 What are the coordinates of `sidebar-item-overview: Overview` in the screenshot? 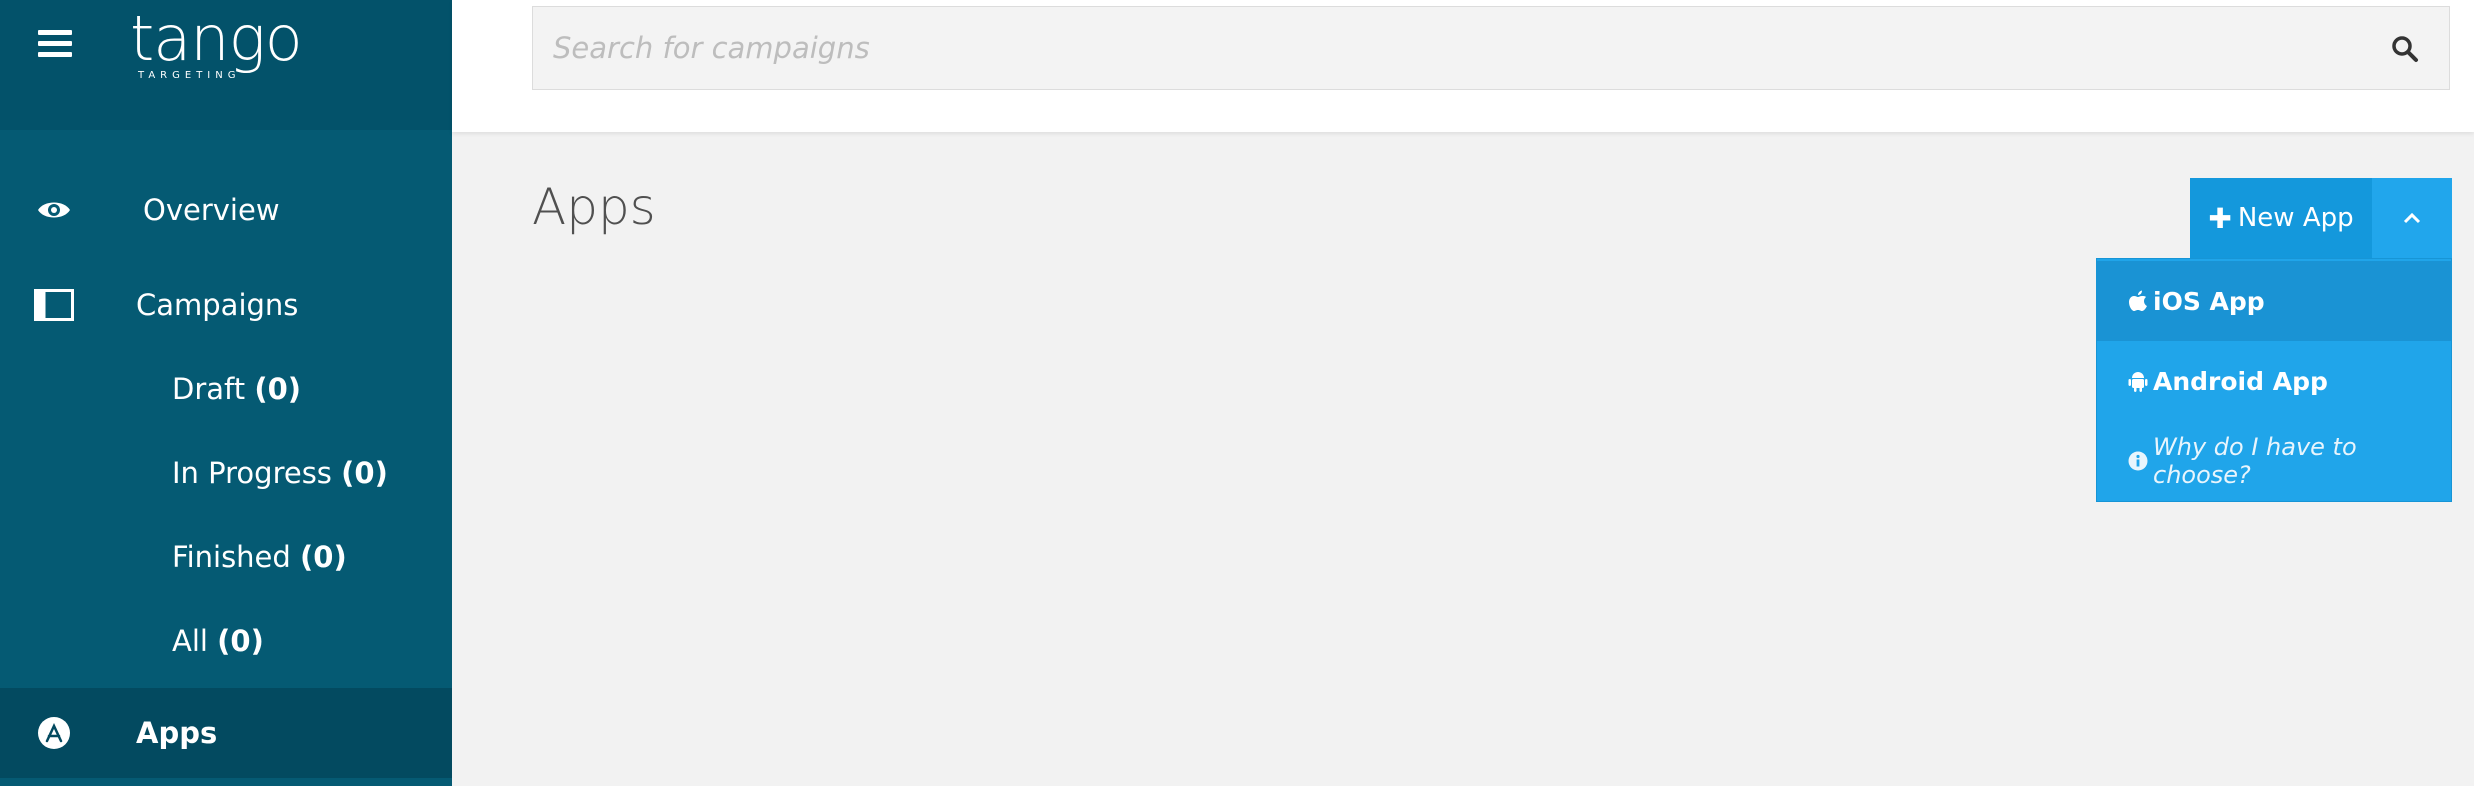 It's located at (226, 210).